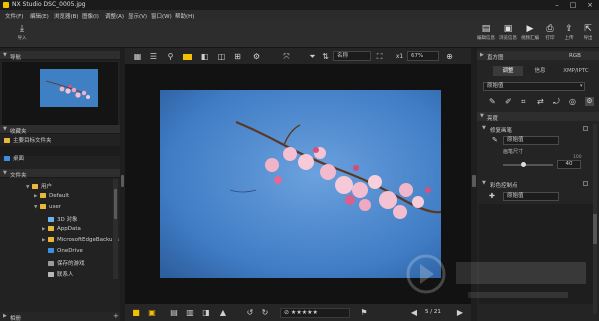  What do you see at coordinates (531, 196) in the screenshot?
I see `color-control-select: 原始值` at bounding box center [531, 196].